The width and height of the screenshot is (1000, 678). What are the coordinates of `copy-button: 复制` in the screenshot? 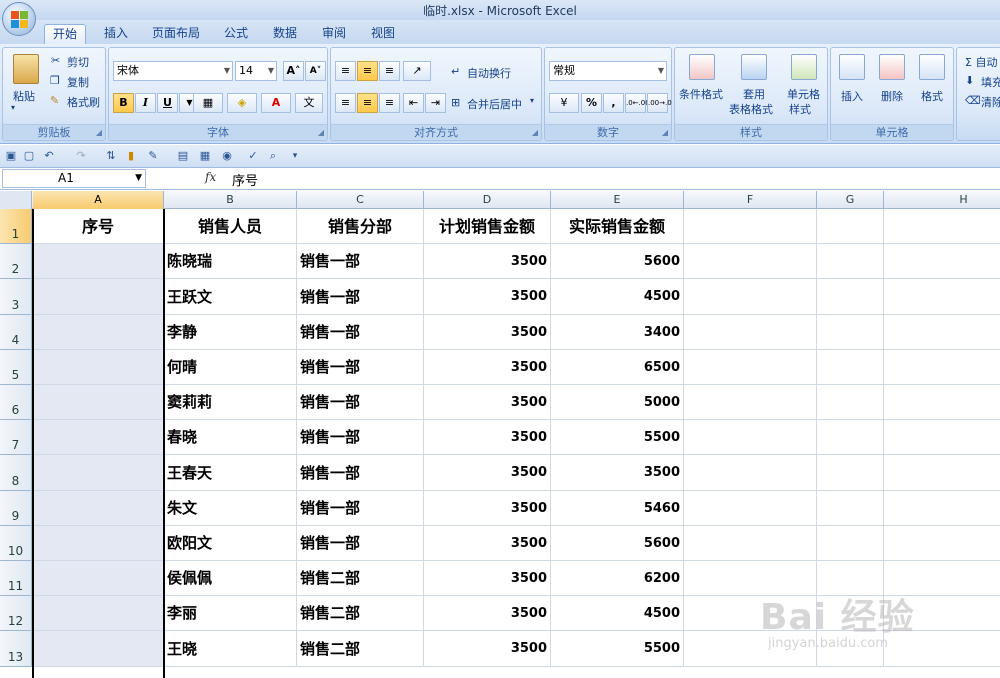 It's located at (78, 82).